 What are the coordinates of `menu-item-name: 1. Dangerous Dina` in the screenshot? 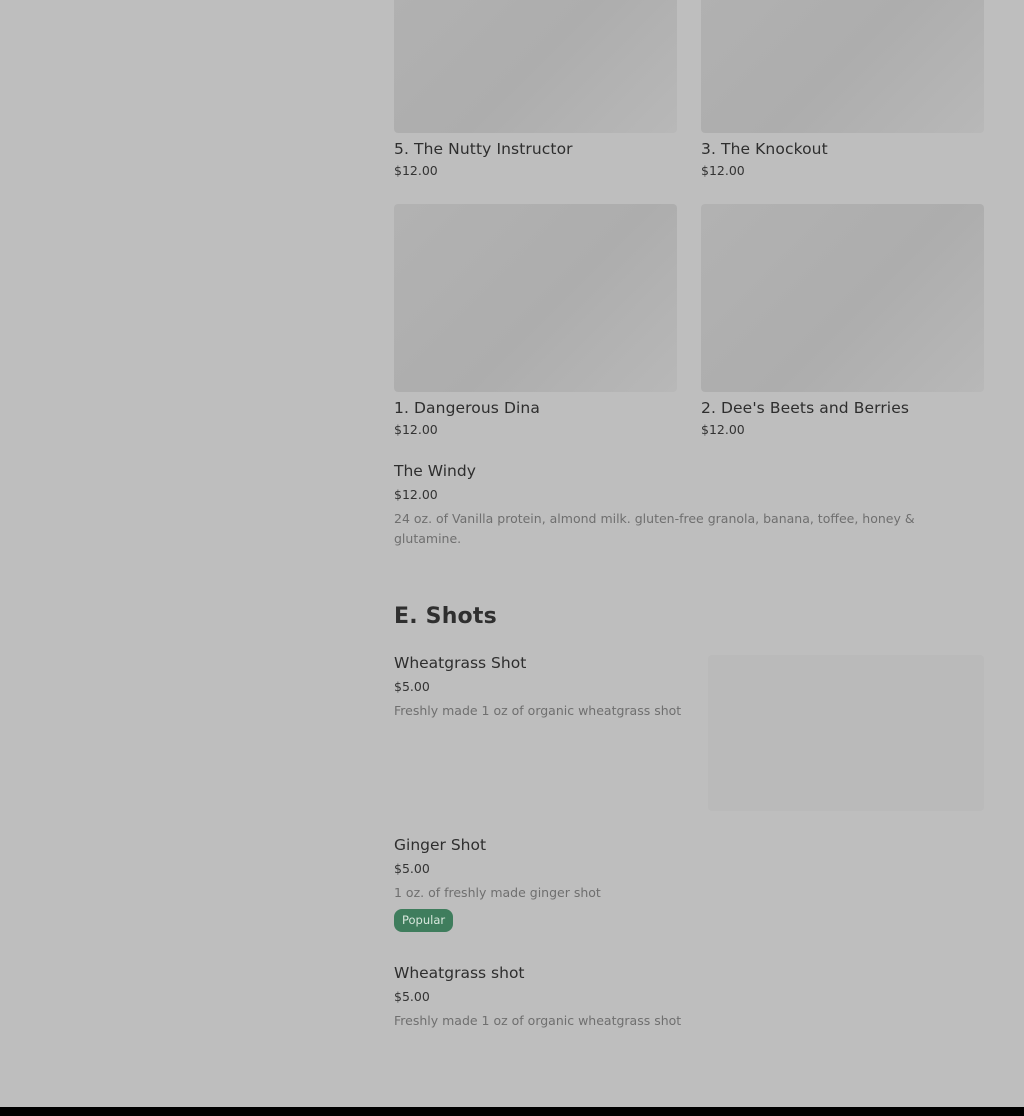 It's located at (467, 408).